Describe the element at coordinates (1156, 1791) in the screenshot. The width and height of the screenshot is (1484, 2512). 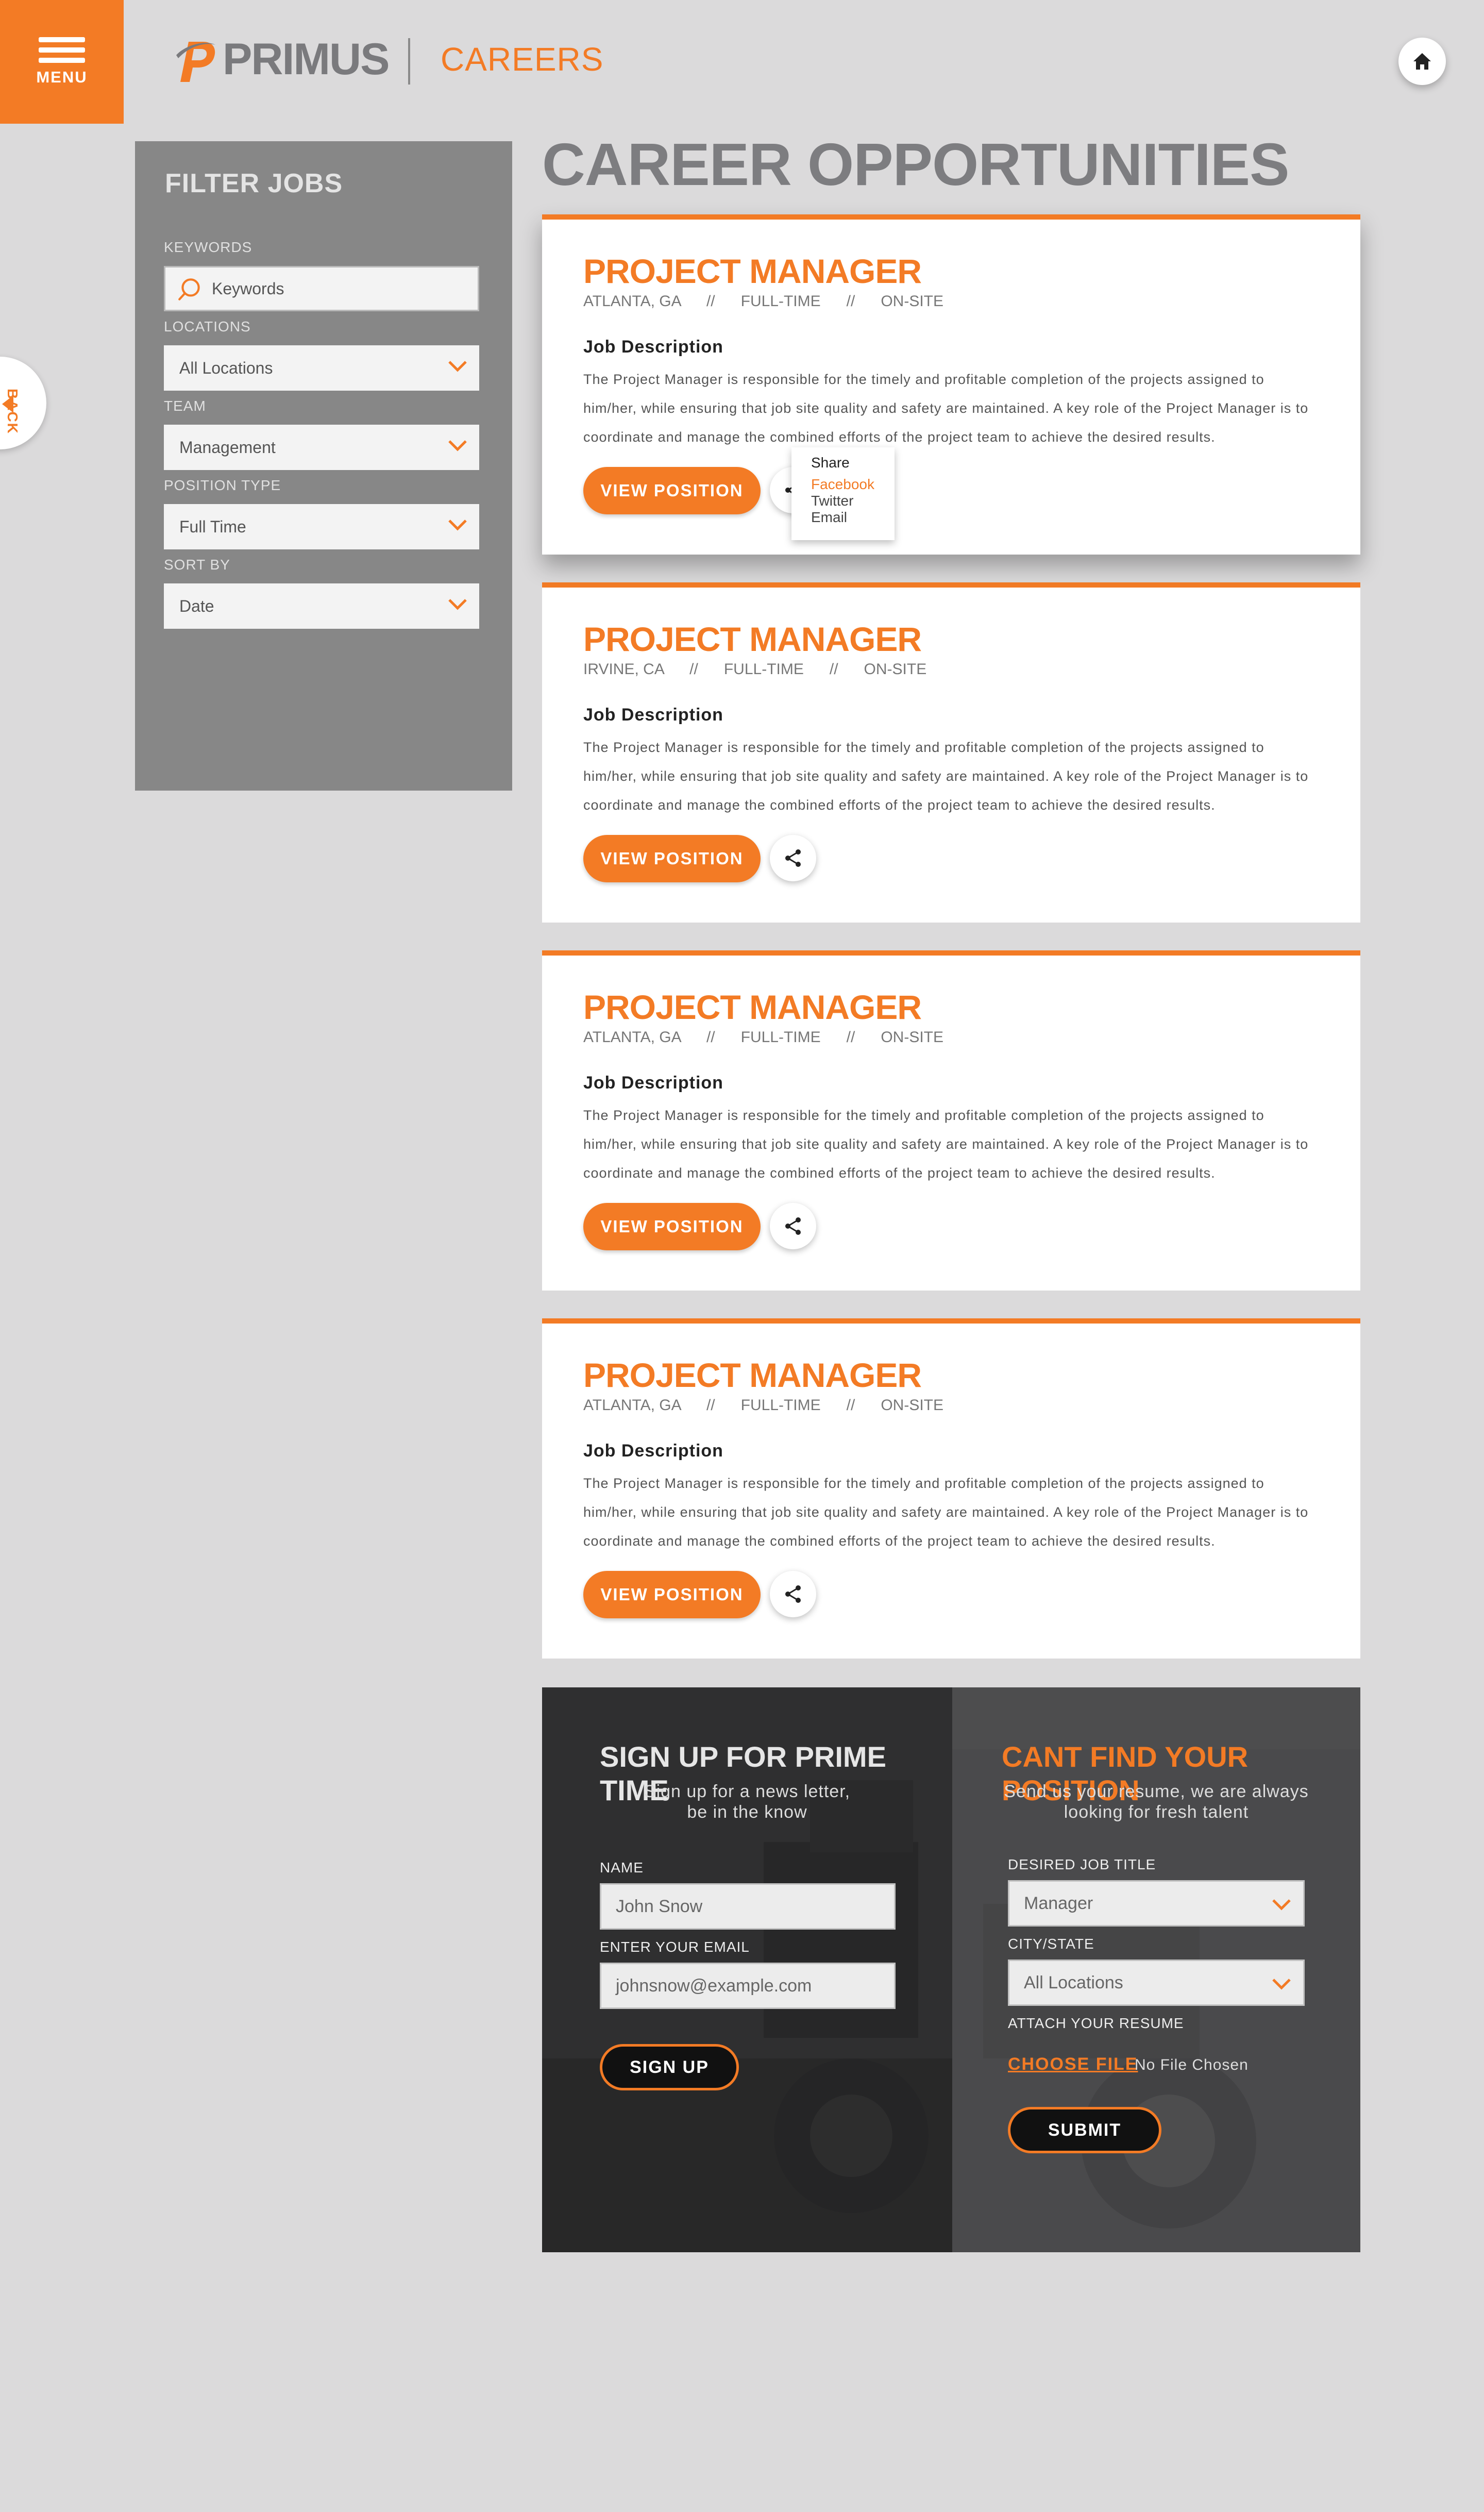
I see `resume-subtitle-line1: Send us your resume, we are always` at that location.